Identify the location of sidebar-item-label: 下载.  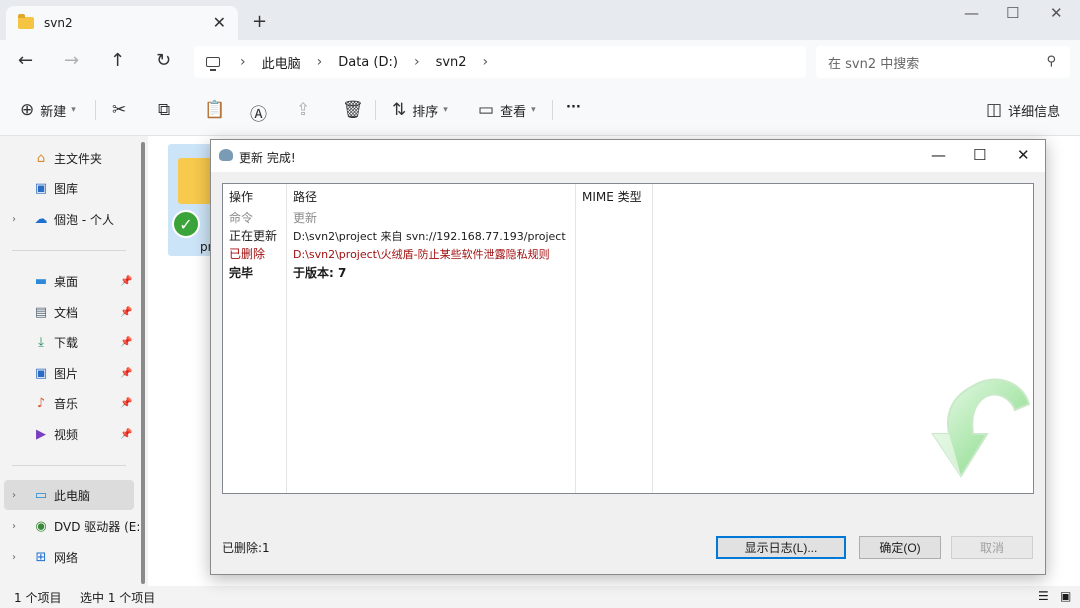
(66, 342).